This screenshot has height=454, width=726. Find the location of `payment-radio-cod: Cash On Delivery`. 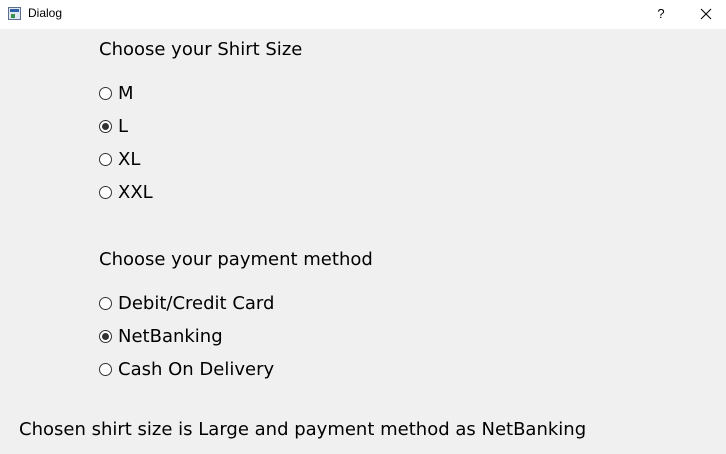

payment-radio-cod: Cash On Delivery is located at coordinates (186, 369).